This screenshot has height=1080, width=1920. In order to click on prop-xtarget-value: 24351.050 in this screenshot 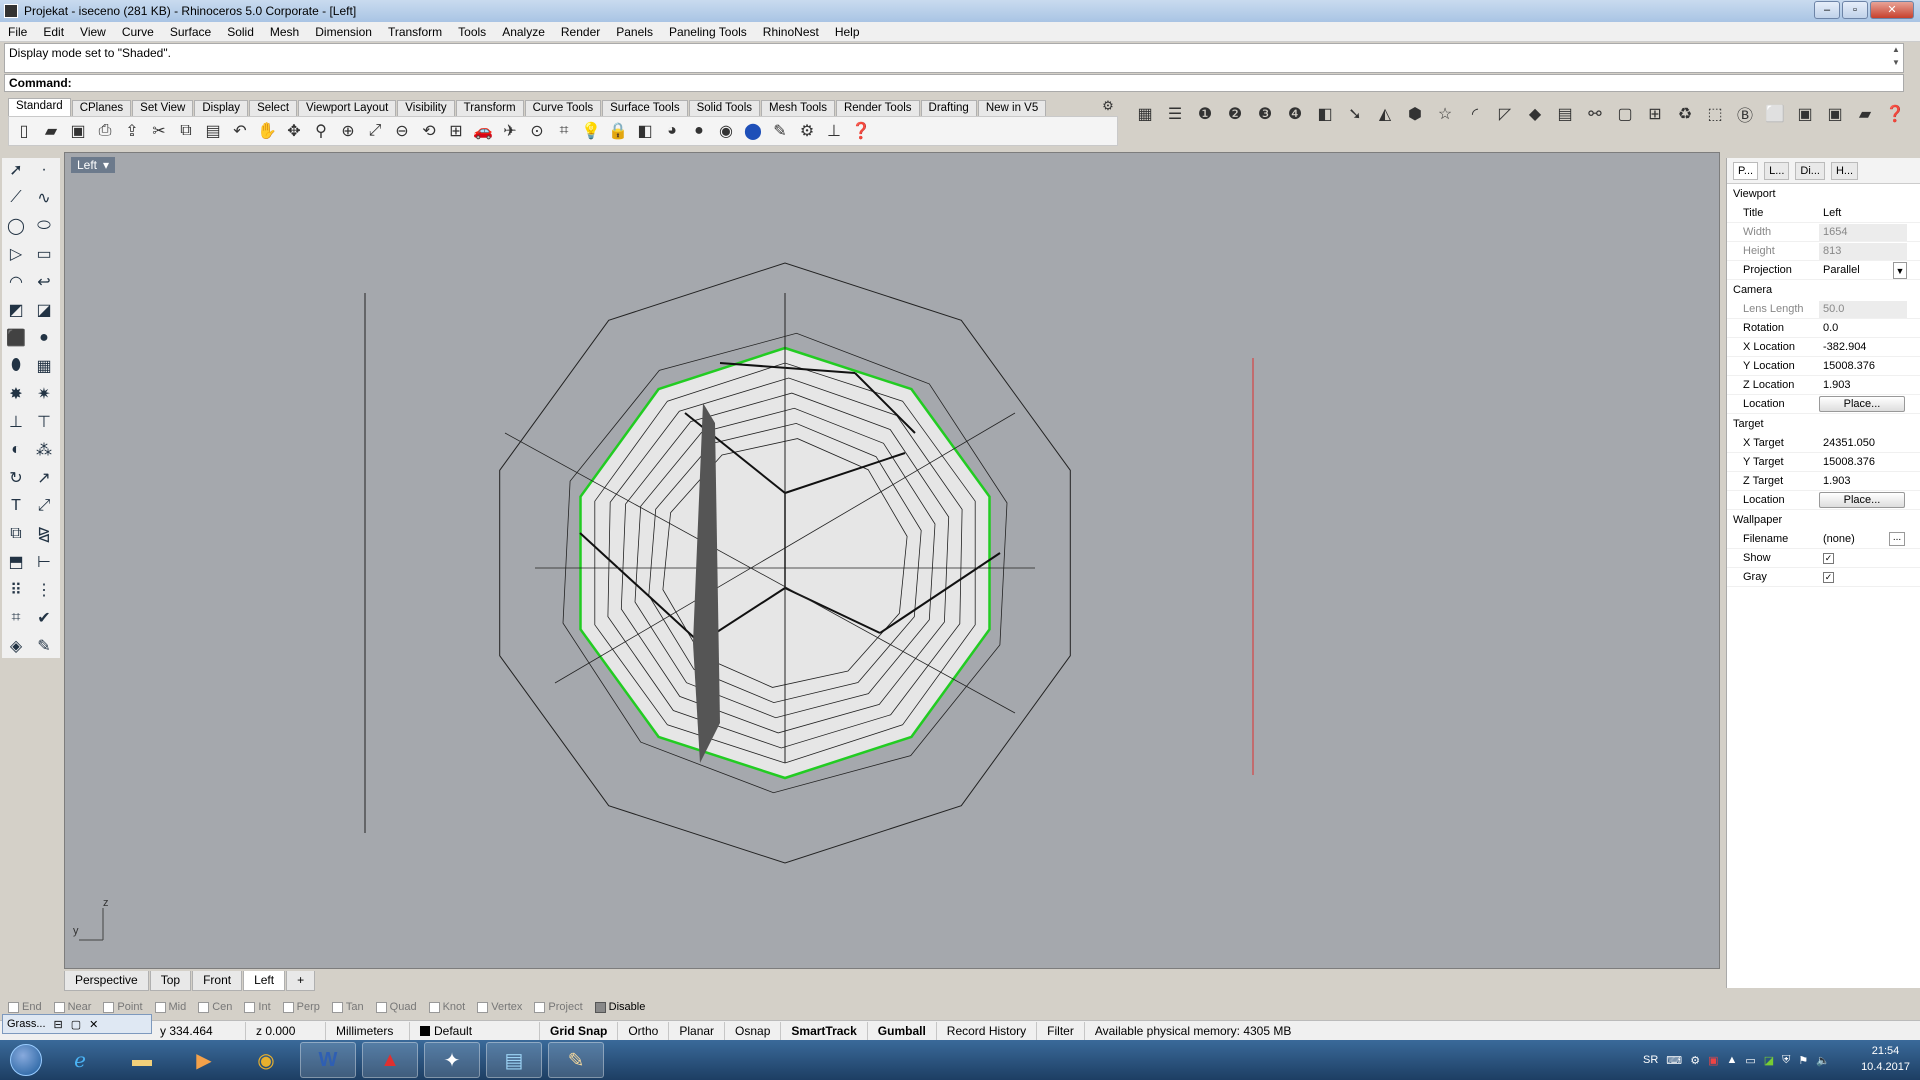, I will do `click(1863, 443)`.